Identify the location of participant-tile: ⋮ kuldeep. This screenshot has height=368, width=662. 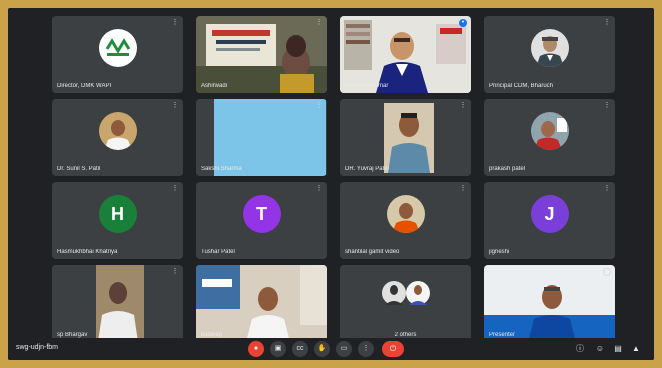
(261, 303).